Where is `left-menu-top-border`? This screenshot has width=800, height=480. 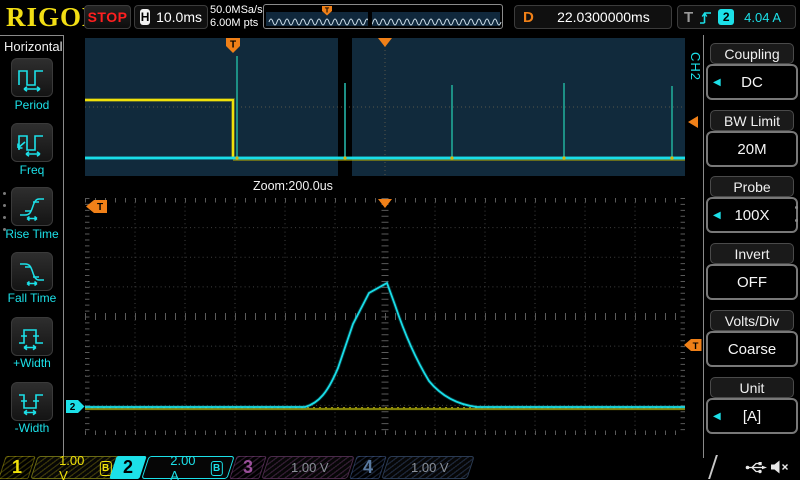 left-menu-top-border is located at coordinates (32, 35).